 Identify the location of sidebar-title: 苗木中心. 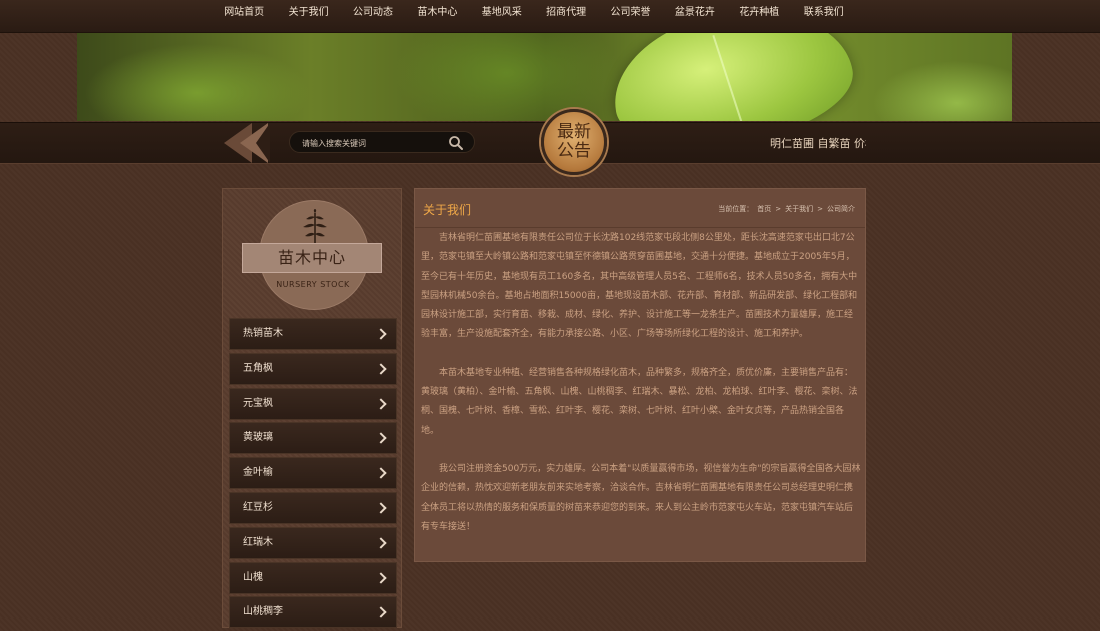
(312, 258).